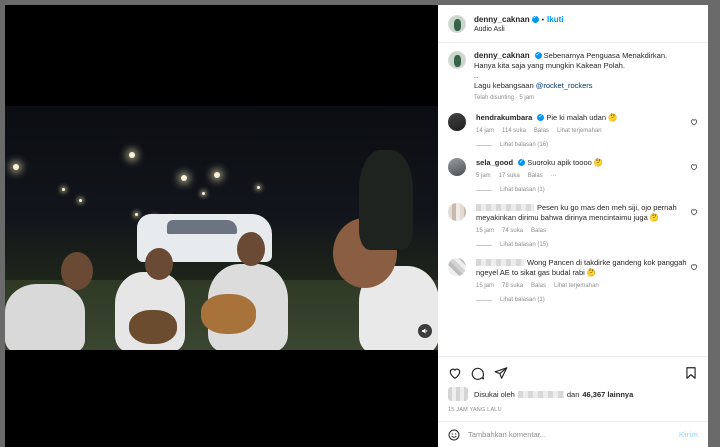 This screenshot has width=720, height=447. Describe the element at coordinates (607, 207) in the screenshot. I see `comment-text: Pesen ku go mas den meh siji, ojo pernah` at that location.